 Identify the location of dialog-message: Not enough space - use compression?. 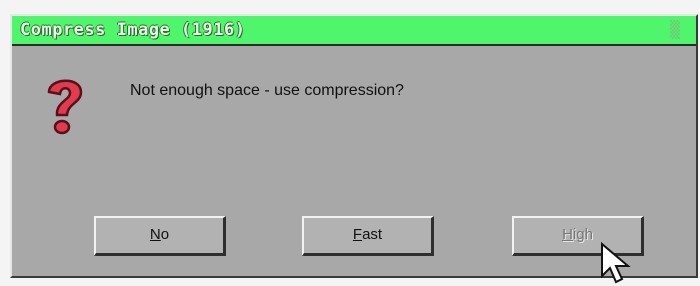
(267, 90).